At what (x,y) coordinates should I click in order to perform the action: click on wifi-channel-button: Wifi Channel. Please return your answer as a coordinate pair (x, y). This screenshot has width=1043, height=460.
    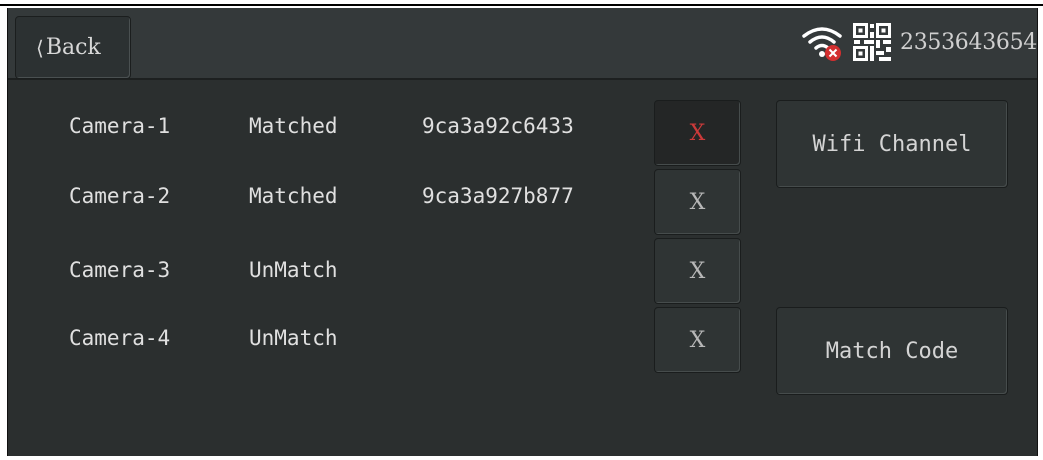
    Looking at the image, I should click on (892, 144).